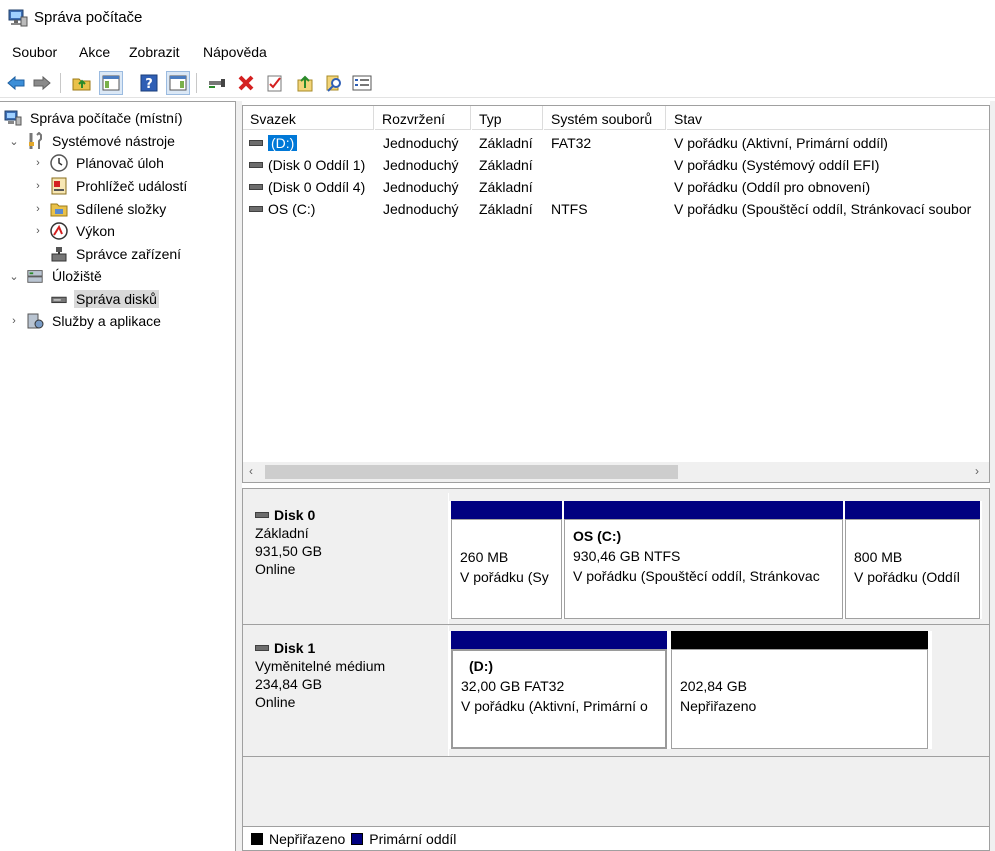 The height and width of the screenshot is (851, 995). Describe the element at coordinates (100, 209) in the screenshot. I see `tree-item-sdilene-slozky: › Sdílené složky` at that location.